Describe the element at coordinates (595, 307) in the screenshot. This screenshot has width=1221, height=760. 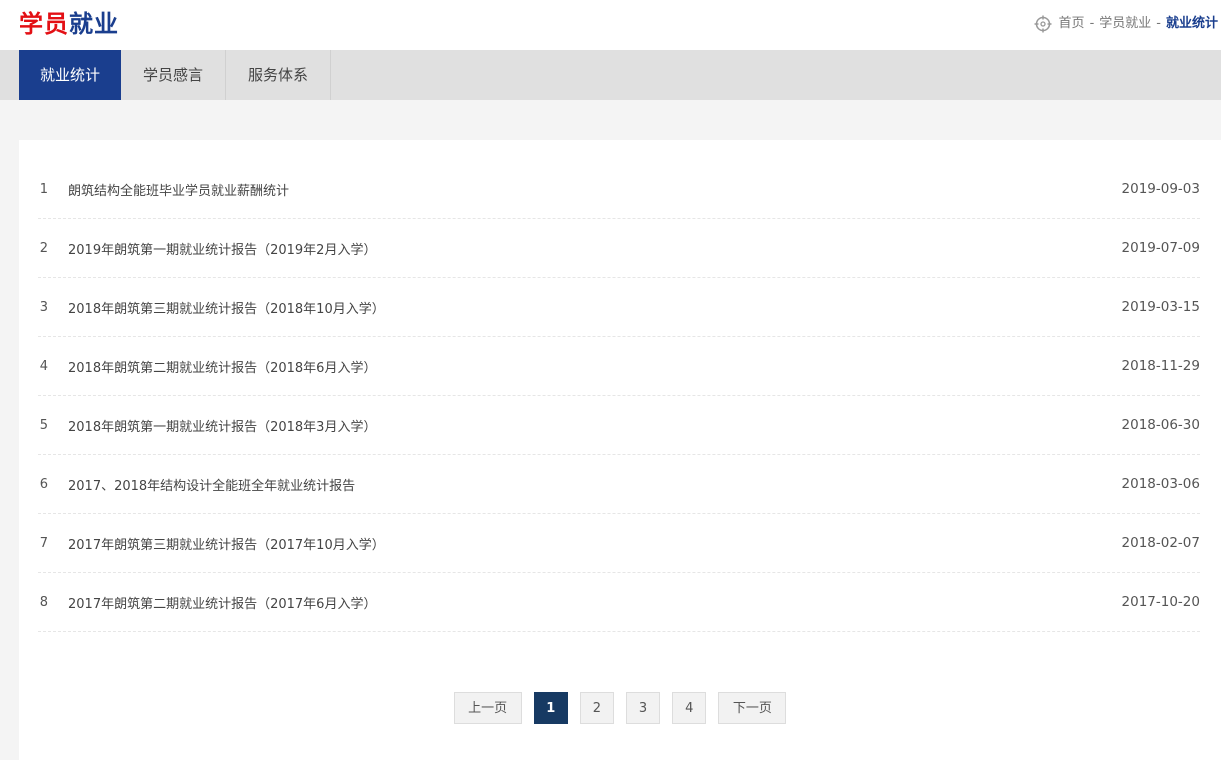
I see `item-title-link: 2018年朗筑第三期就业统计报告（2018年10月入学）` at that location.